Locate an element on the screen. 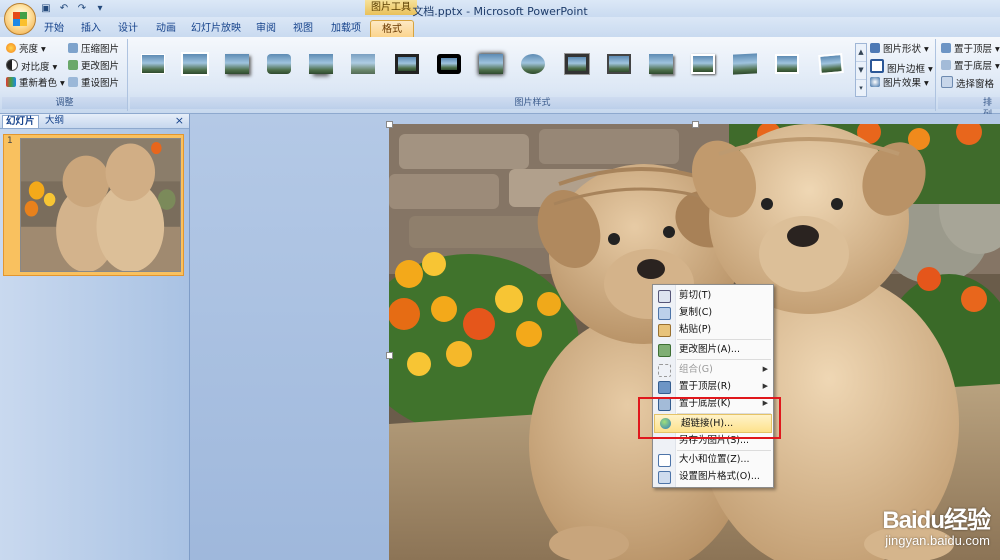  arrange-group: 置于顶层 ▾ 置于底层 ▾ 选择窗格 排列 is located at coordinates (969, 79).